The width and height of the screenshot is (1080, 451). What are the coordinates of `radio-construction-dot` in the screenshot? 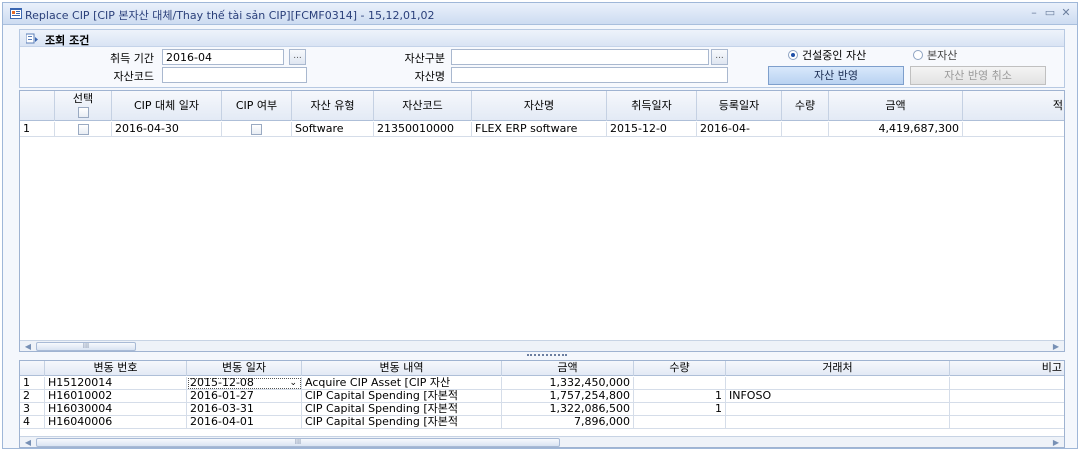 It's located at (793, 55).